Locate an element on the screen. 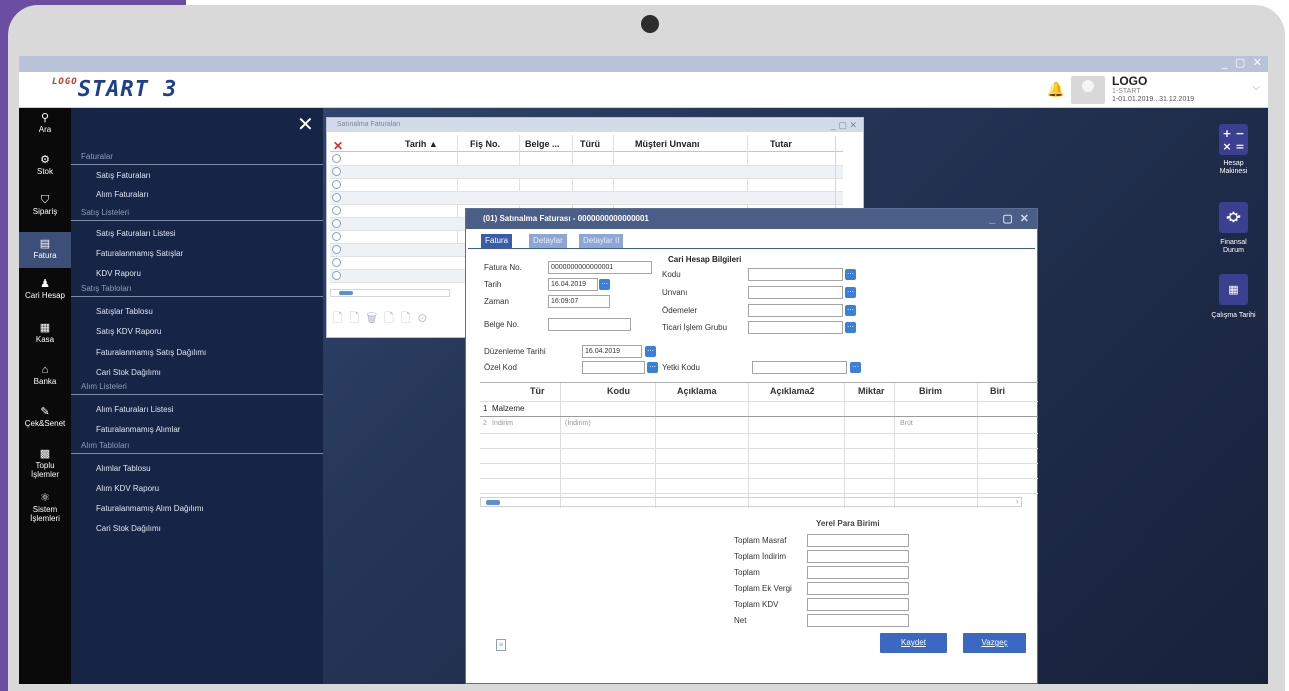  tab-fatura: Fatura is located at coordinates (497, 241).